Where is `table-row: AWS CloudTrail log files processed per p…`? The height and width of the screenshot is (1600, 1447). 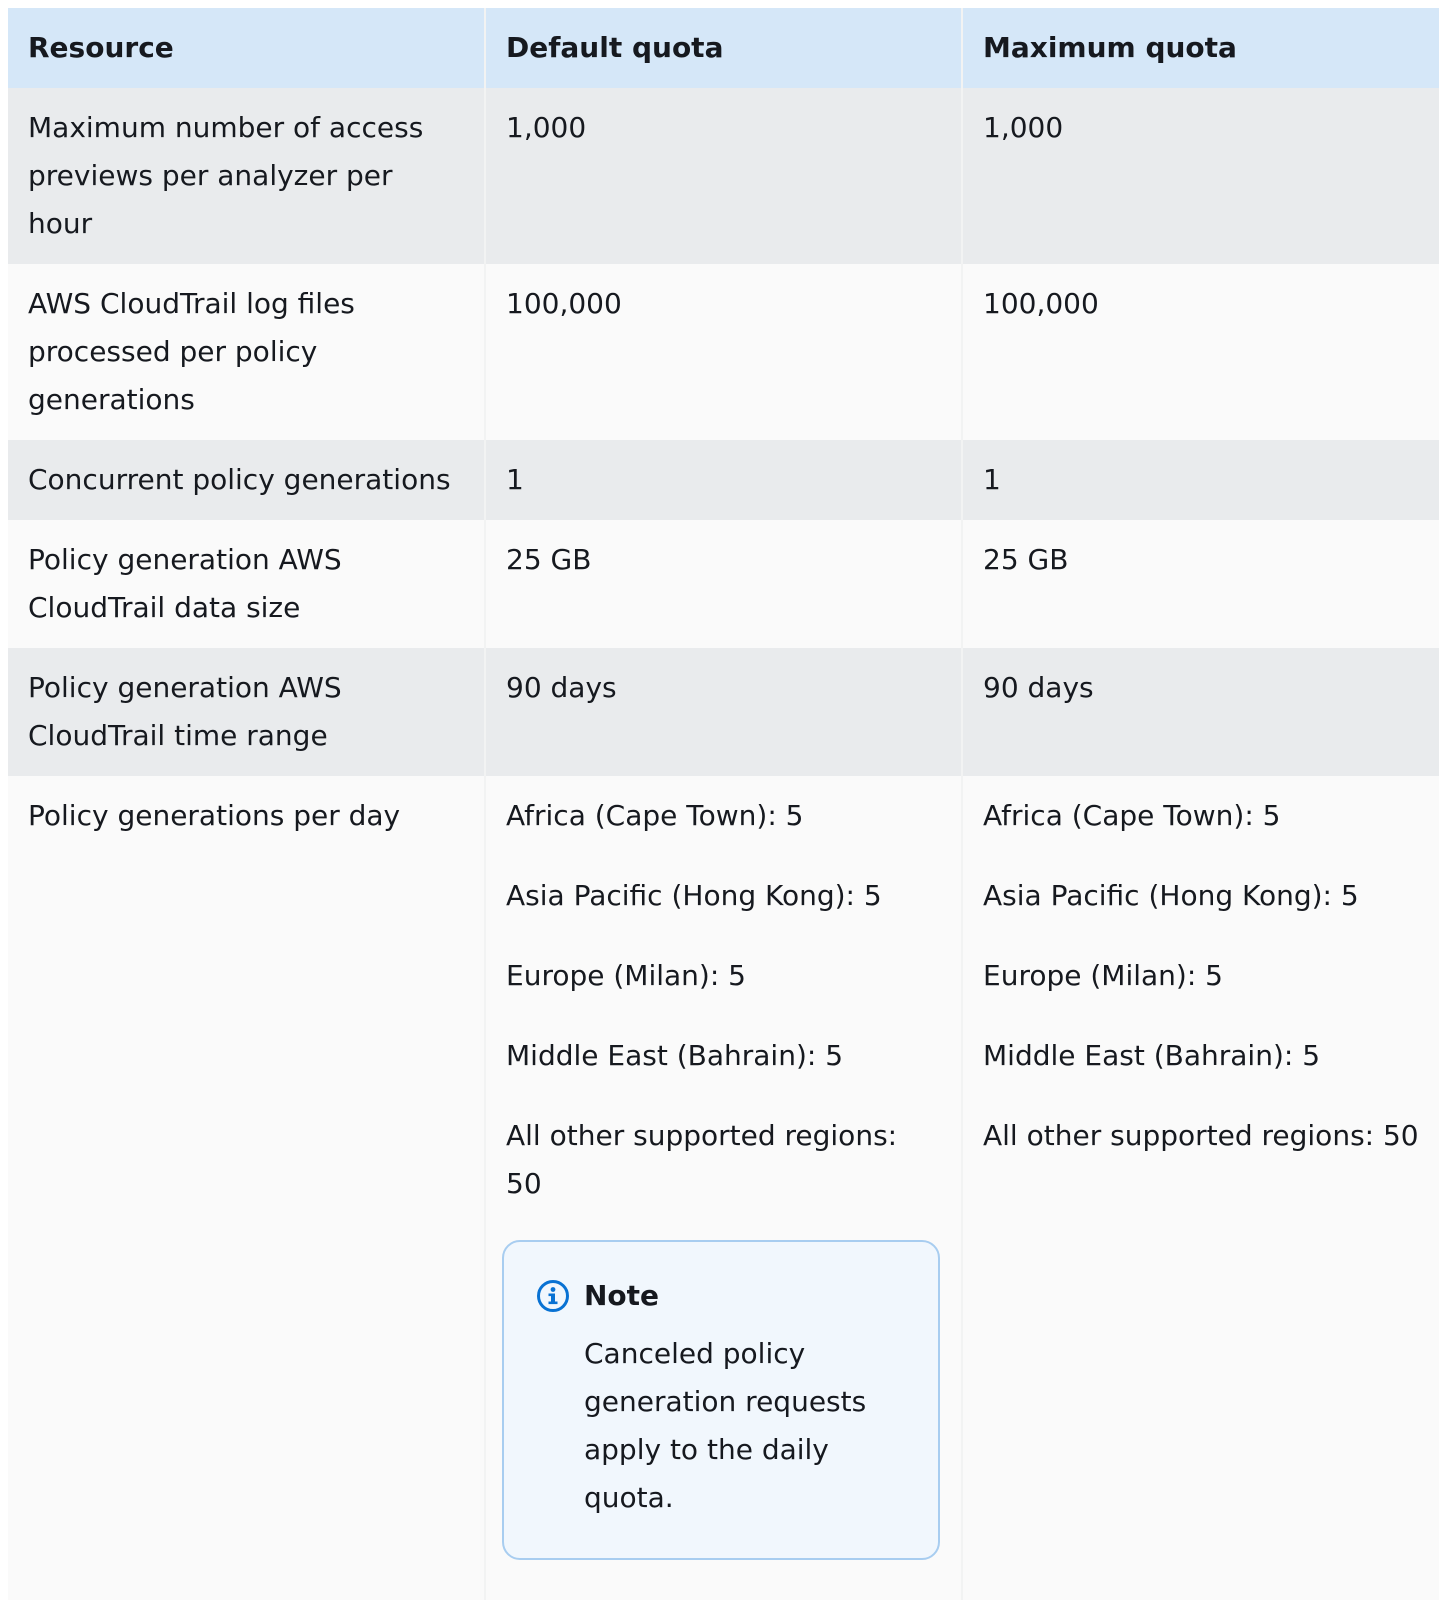
table-row: AWS CloudTrail log files processed per p… is located at coordinates (723, 352).